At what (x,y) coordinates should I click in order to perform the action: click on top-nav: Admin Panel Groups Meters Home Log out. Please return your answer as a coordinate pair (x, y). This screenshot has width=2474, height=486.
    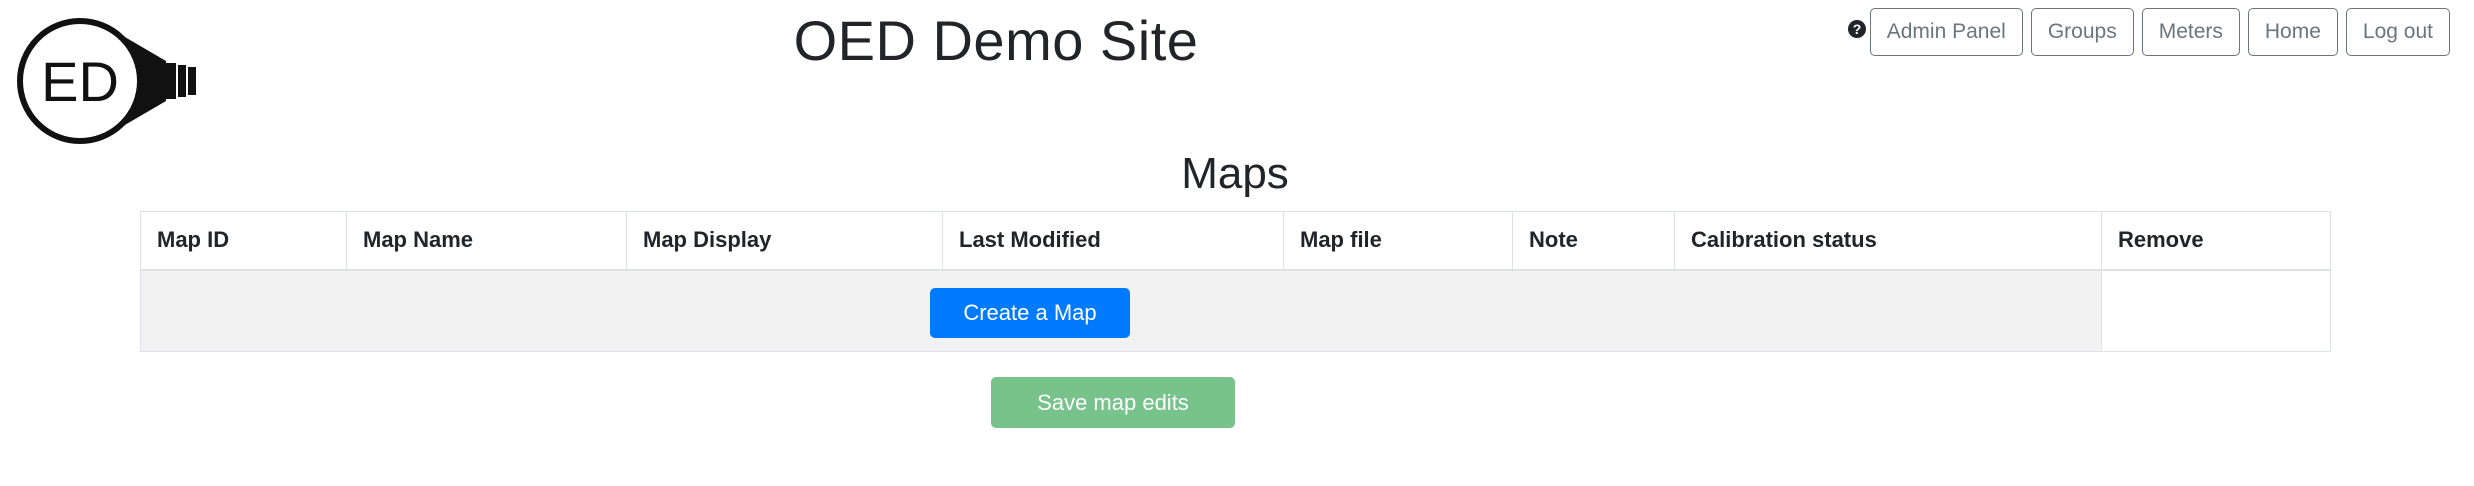
    Looking at the image, I should click on (2159, 32).